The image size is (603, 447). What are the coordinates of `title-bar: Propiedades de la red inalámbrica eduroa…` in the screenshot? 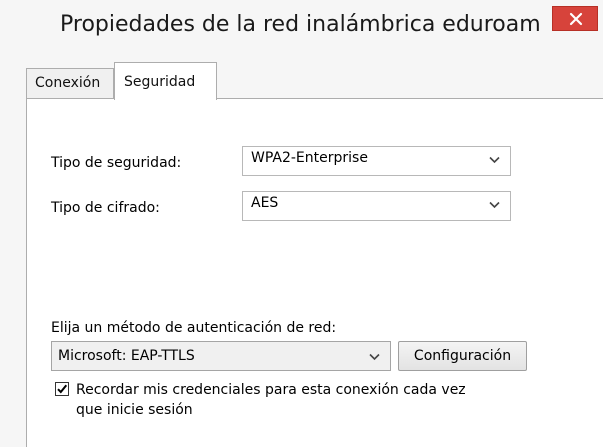 It's located at (301, 30).